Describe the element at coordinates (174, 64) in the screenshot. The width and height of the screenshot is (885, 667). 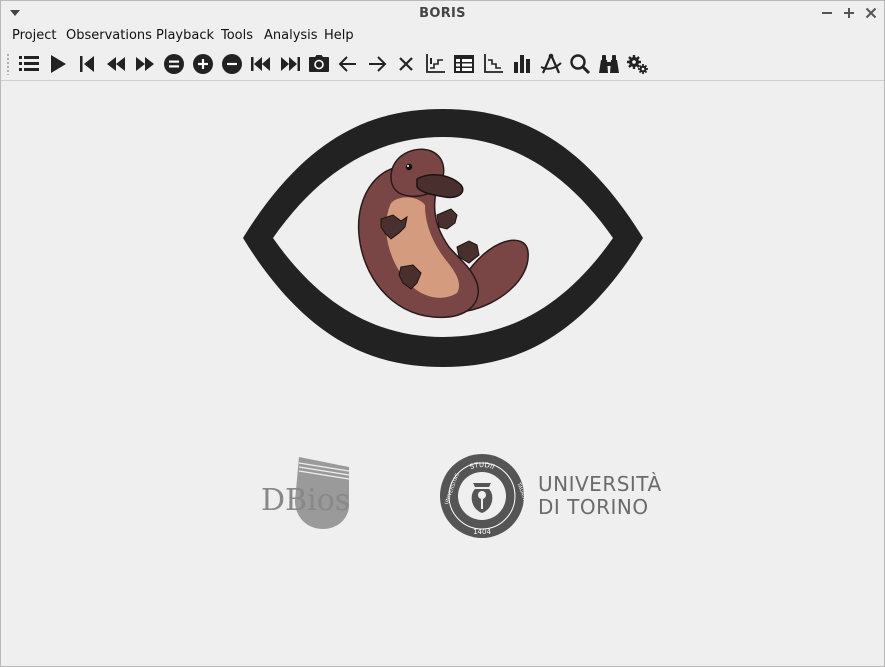
I see `equal-circle-icon` at that location.